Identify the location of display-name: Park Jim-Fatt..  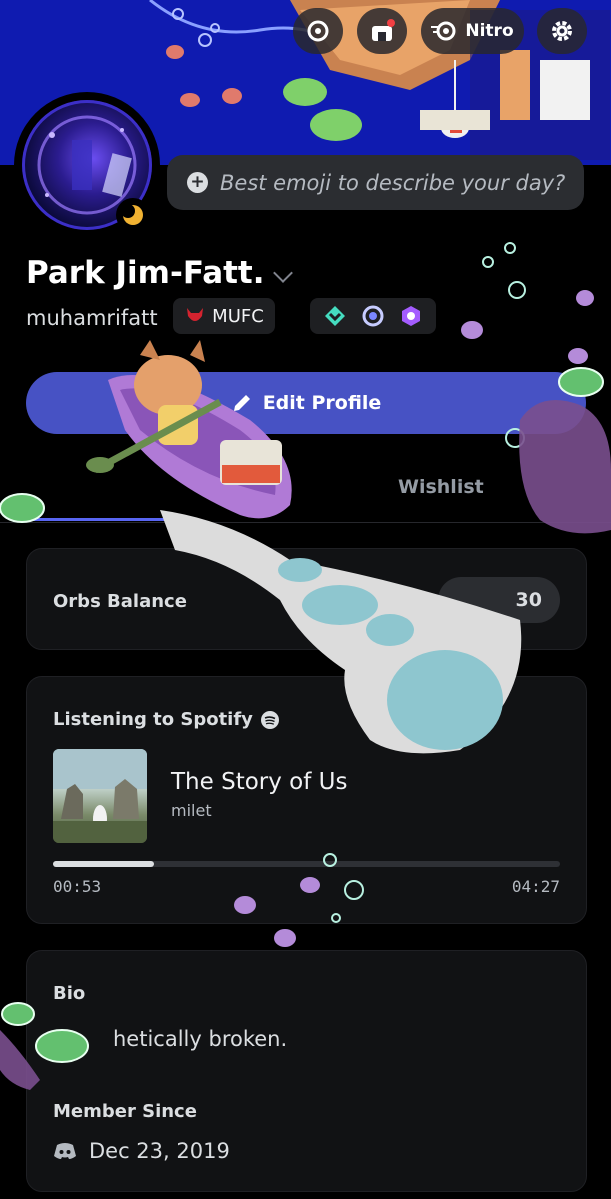
(145, 273).